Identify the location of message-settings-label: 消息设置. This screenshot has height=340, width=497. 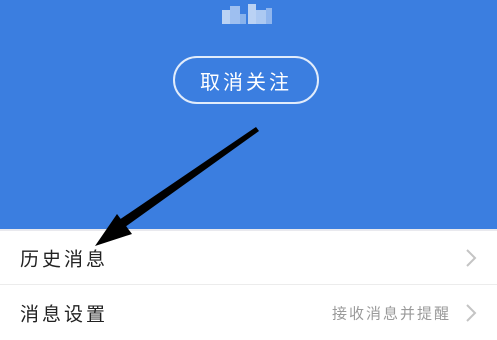
(64, 314).